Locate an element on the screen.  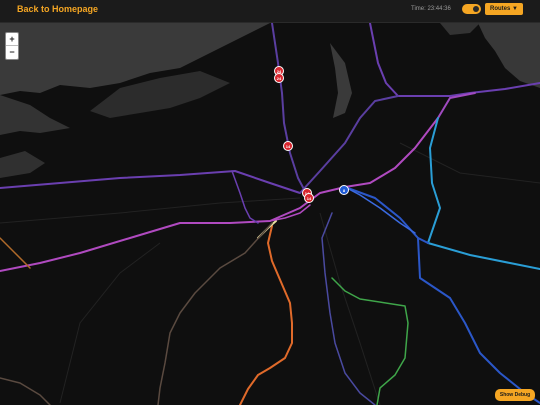
back-to-homepage-link: Back to Homepage is located at coordinates (57, 9).